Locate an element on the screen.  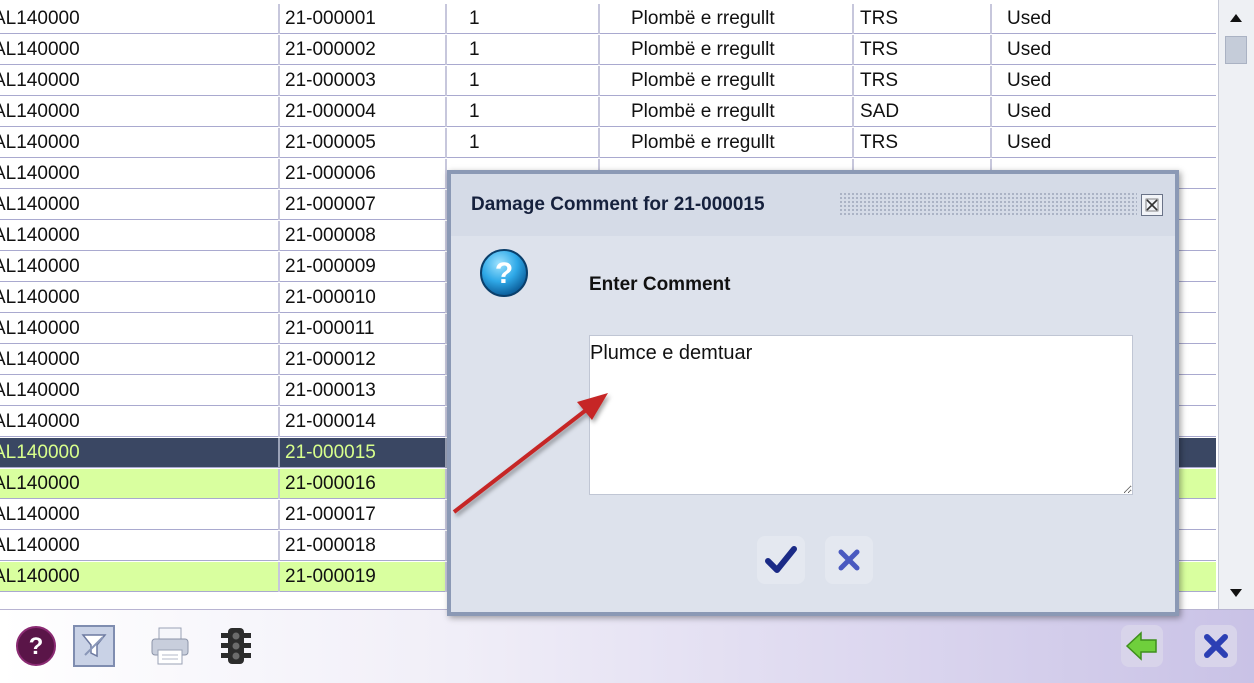
seal-number-cell: 21-000004 is located at coordinates (330, 111).